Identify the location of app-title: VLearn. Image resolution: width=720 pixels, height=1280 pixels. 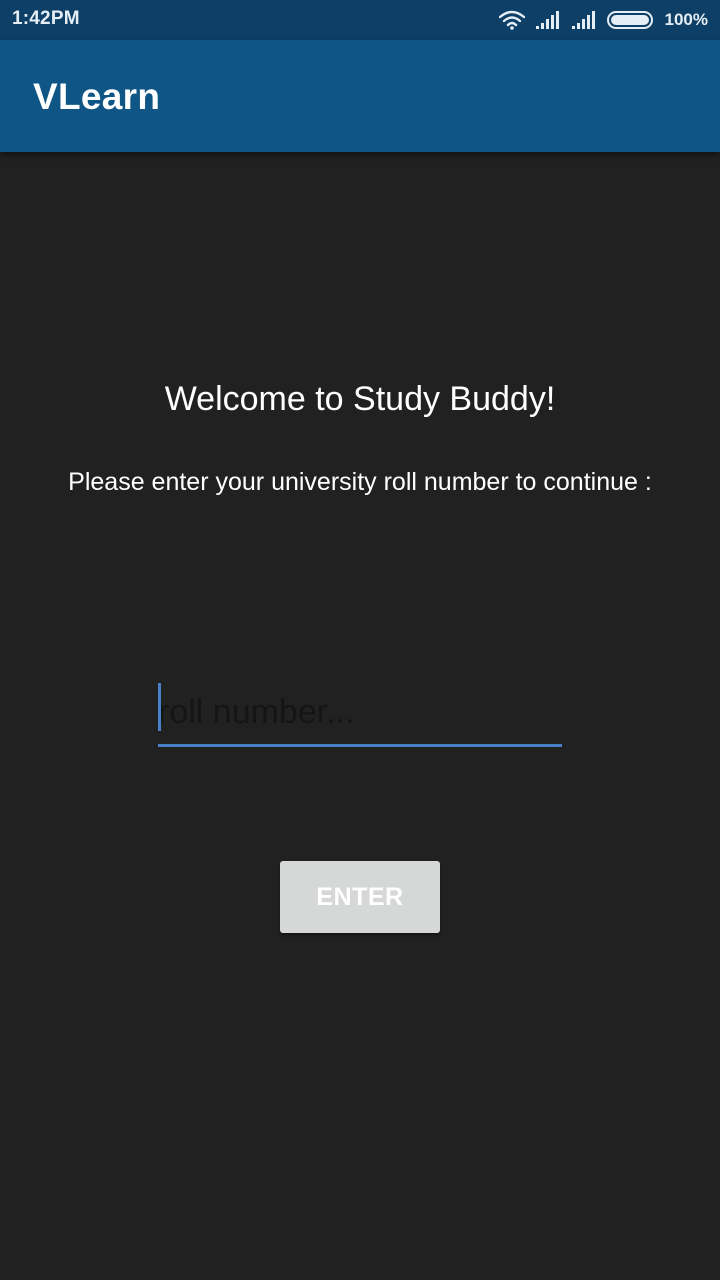
(97, 96).